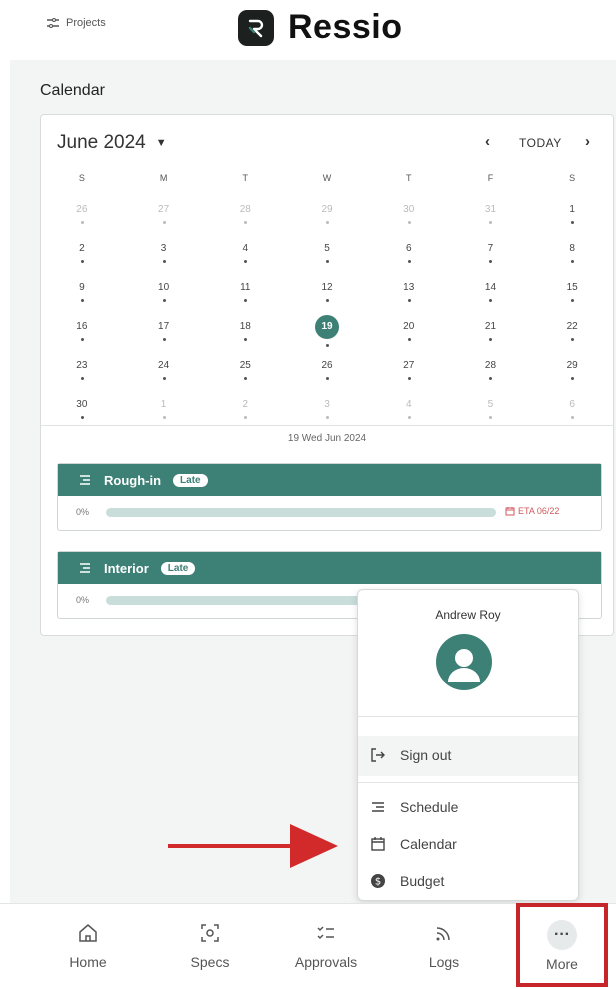 This screenshot has height=989, width=616. What do you see at coordinates (408, 178) in the screenshot?
I see `weekday-label: T` at bounding box center [408, 178].